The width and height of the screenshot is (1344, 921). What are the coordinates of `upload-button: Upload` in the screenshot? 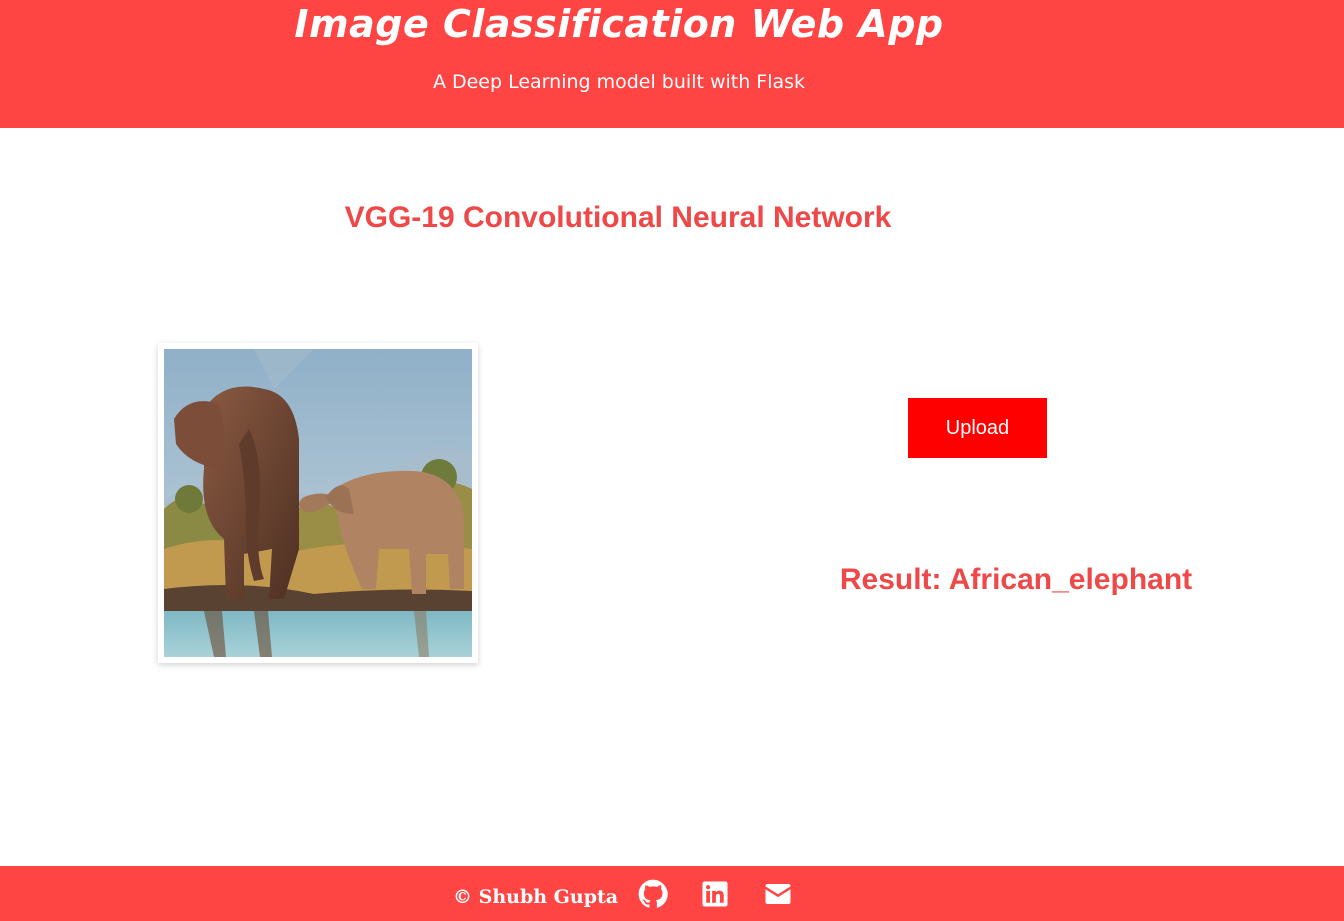 It's located at (977, 428).